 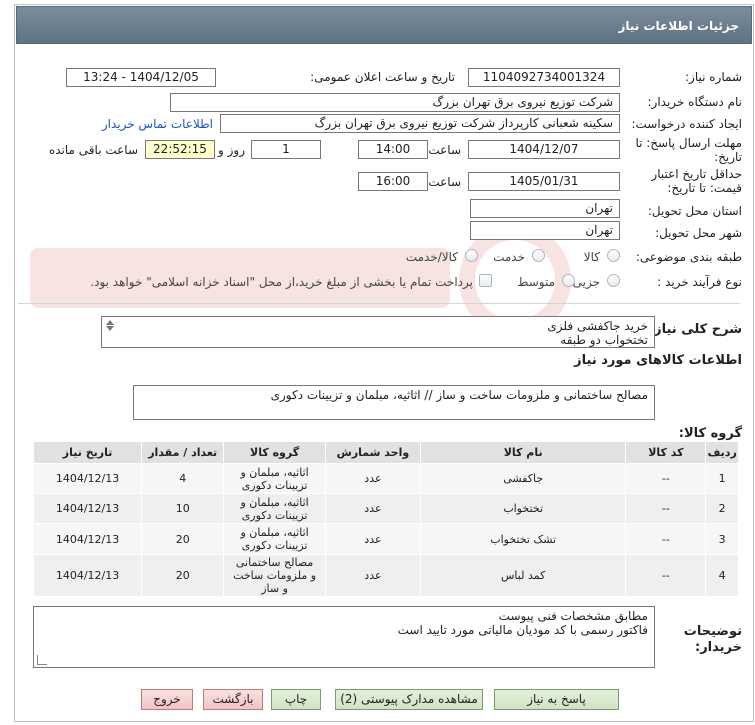 What do you see at coordinates (274, 562) in the screenshot?
I see `group-line: مصالح ساختمانی` at bounding box center [274, 562].